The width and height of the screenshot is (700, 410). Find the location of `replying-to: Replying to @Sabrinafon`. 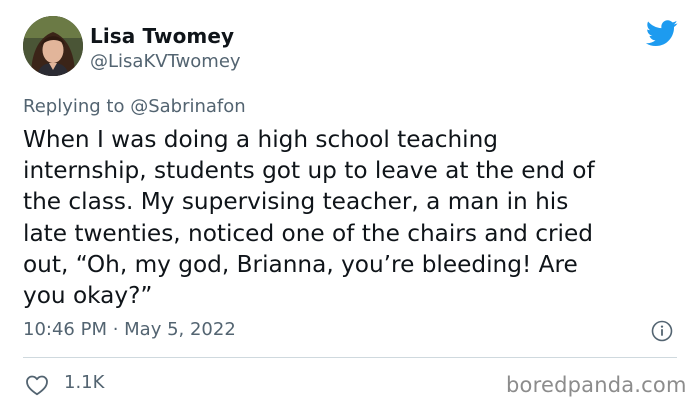

replying-to: Replying to @Sabrinafon is located at coordinates (134, 106).